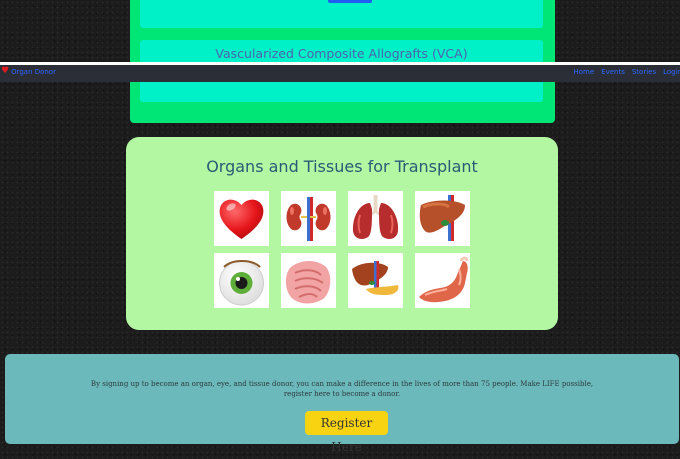 This screenshot has height=459, width=680. I want to click on nav-link-stories: Stories, so click(644, 72).